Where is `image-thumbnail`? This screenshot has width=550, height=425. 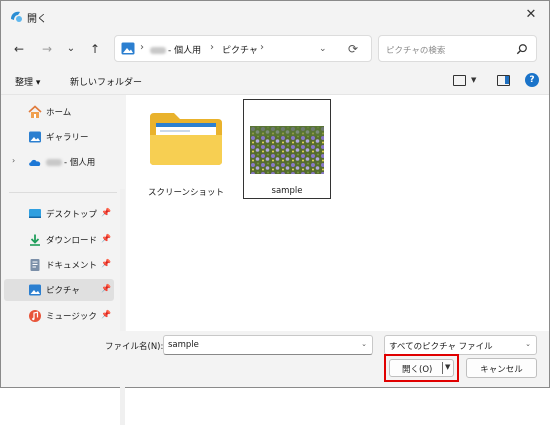
image-thumbnail is located at coordinates (287, 150).